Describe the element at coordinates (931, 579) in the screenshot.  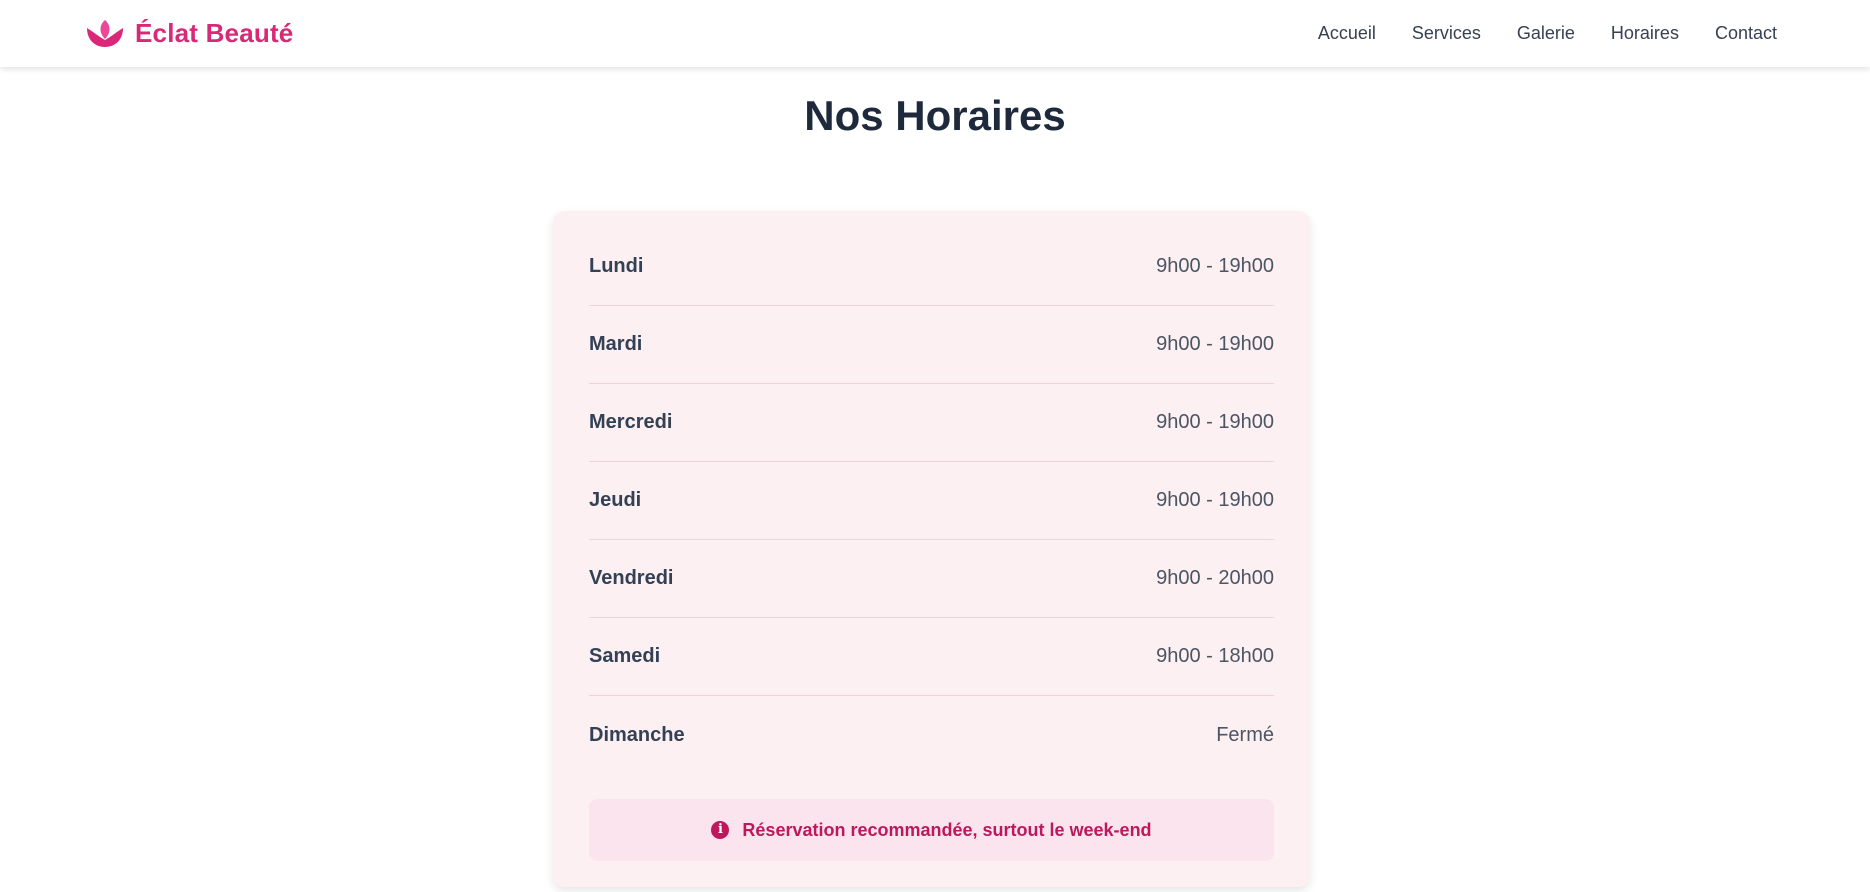
I see `hours-row-vendredi: Vendredi 9h00 - 20h00` at that location.